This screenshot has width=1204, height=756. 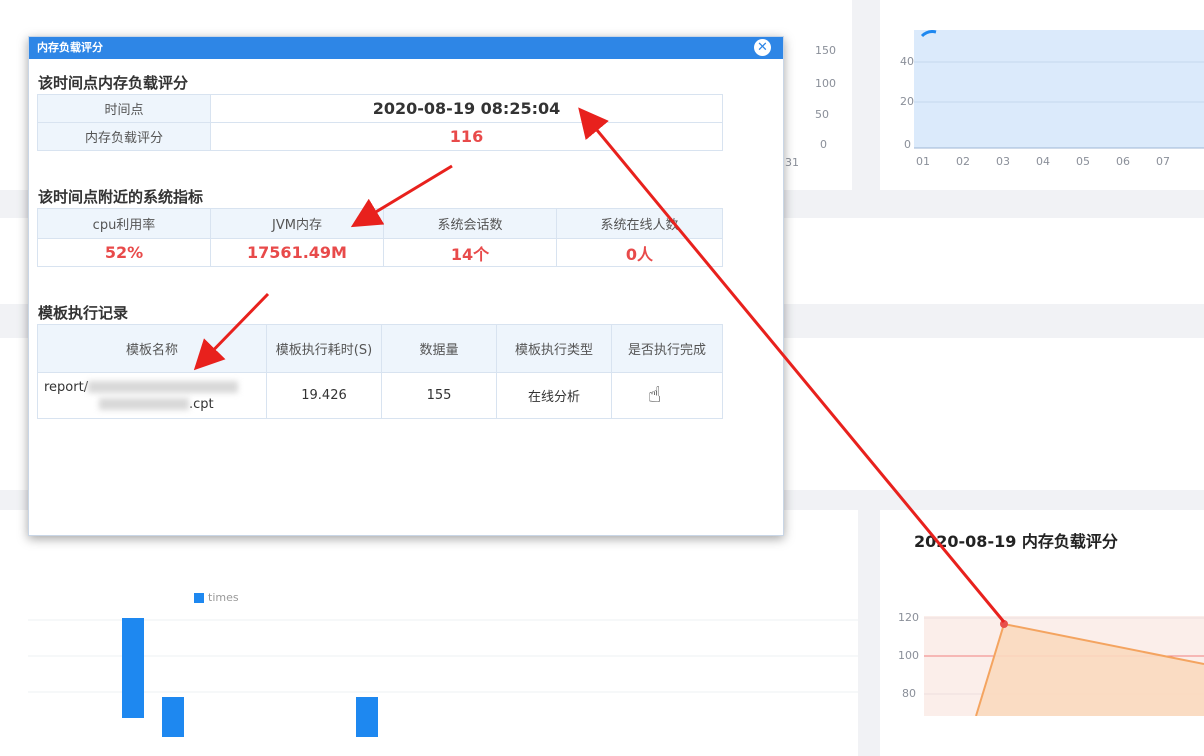 What do you see at coordinates (923, 161) in the screenshot?
I see `axis-tick: 01` at bounding box center [923, 161].